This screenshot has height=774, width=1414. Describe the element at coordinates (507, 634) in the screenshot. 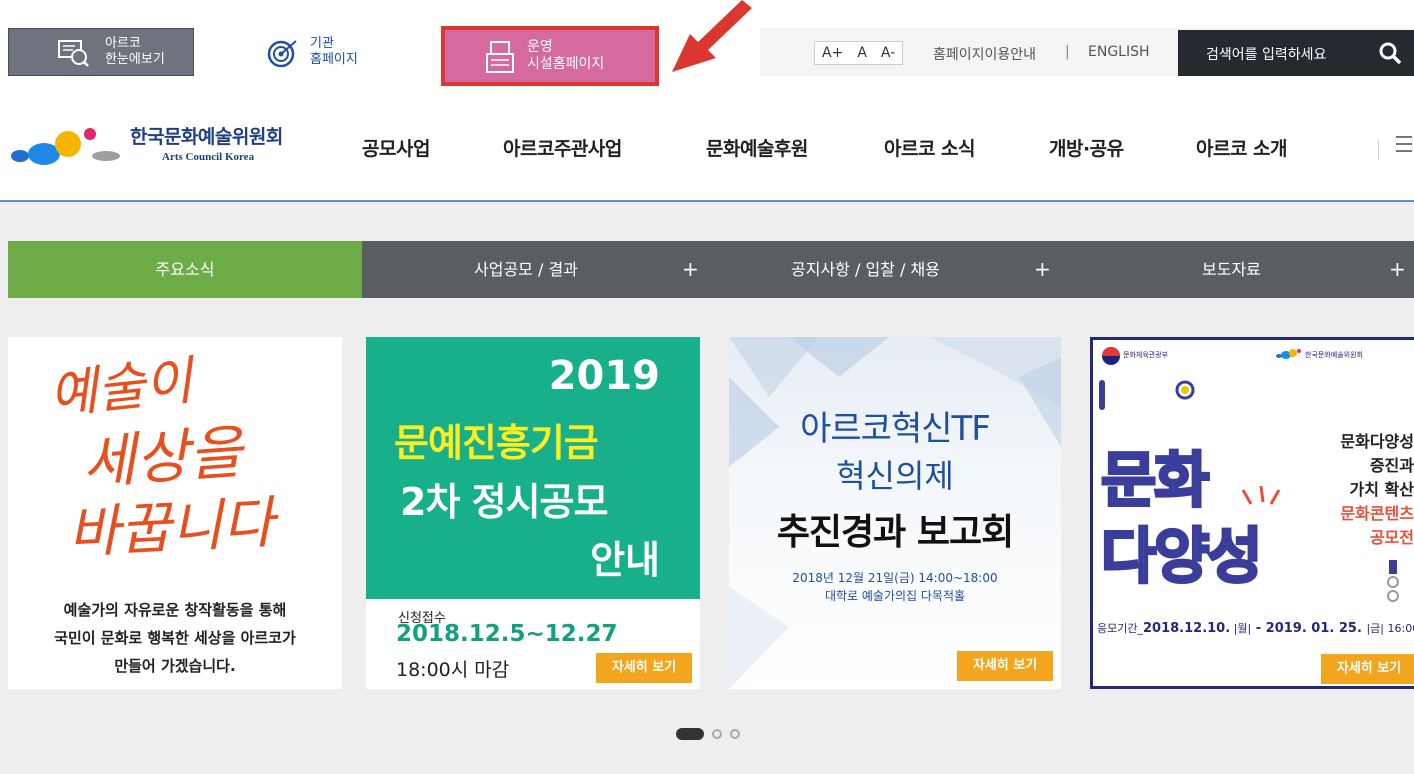

I see `card-date: 2018.12.5~12.27` at that location.